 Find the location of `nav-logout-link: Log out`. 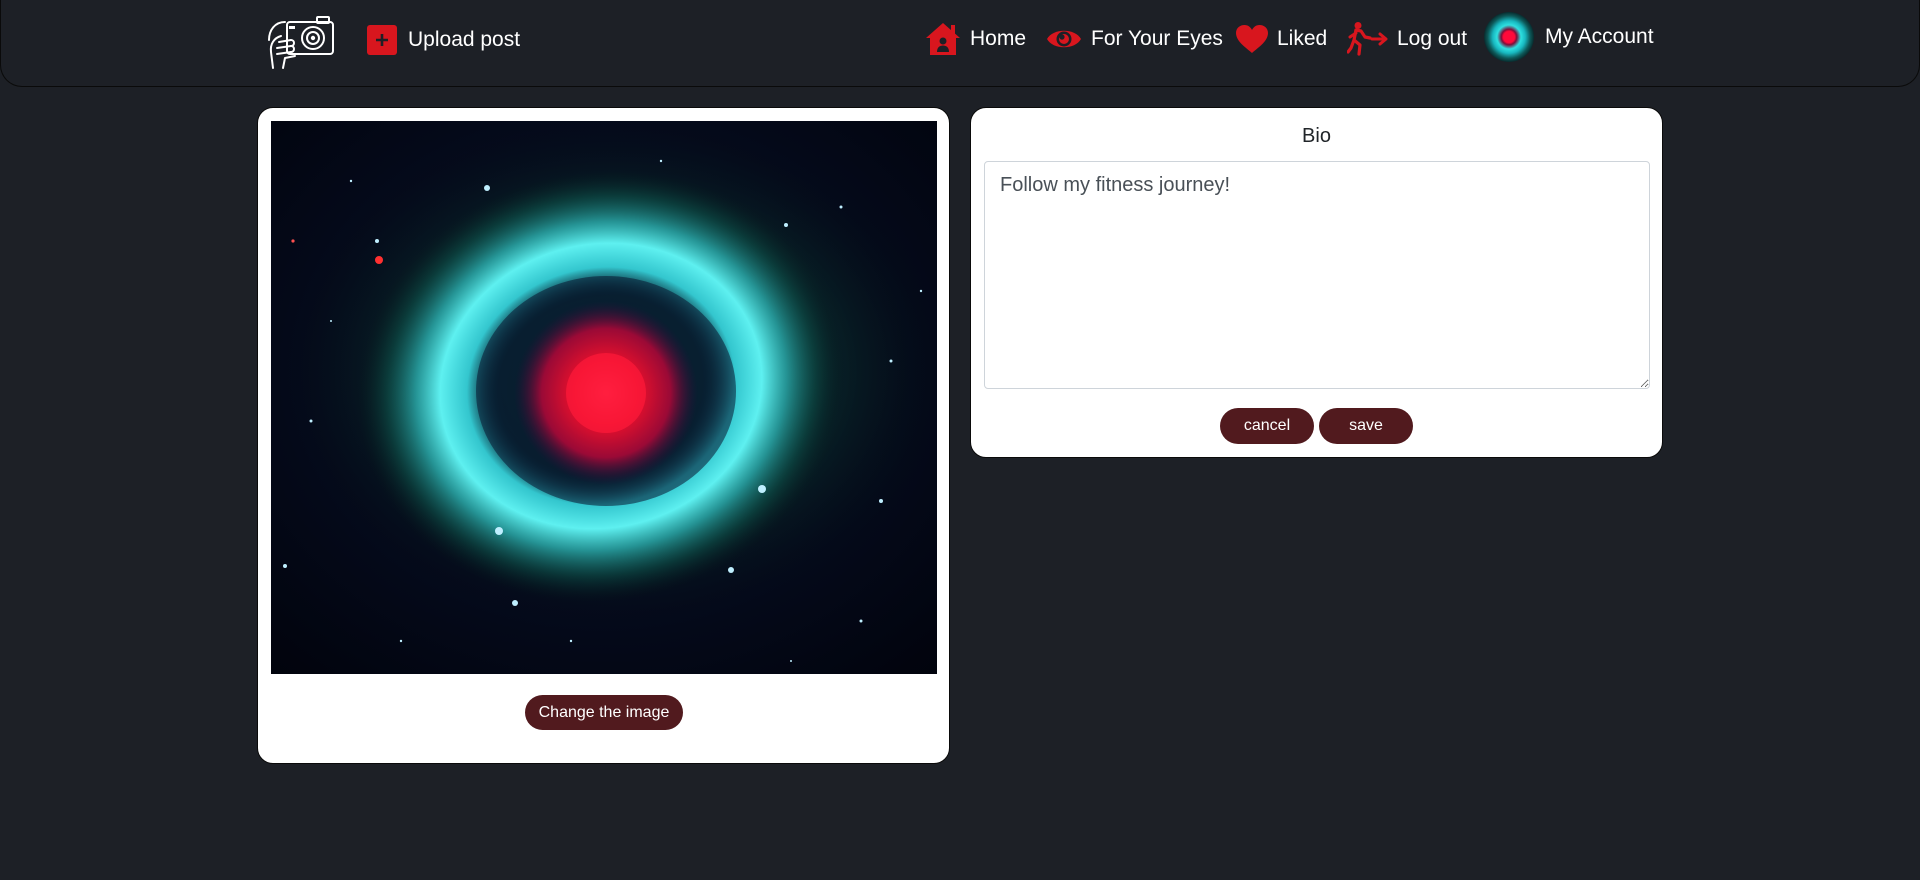

nav-logout-link: Log out is located at coordinates (1407, 39).